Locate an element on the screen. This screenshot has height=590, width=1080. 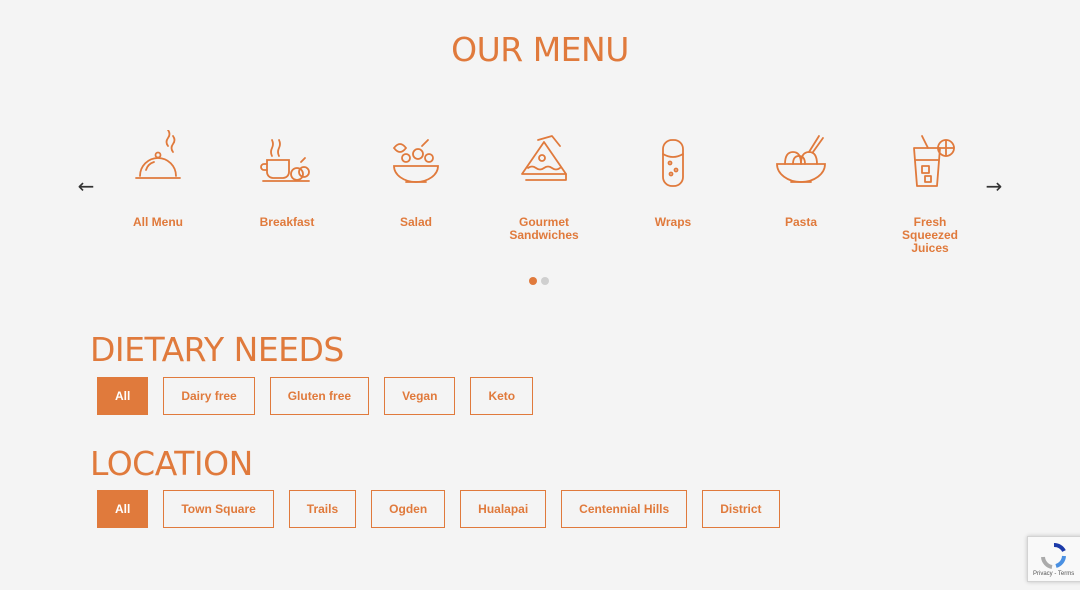
salad-bowl-icon is located at coordinates (415, 161).